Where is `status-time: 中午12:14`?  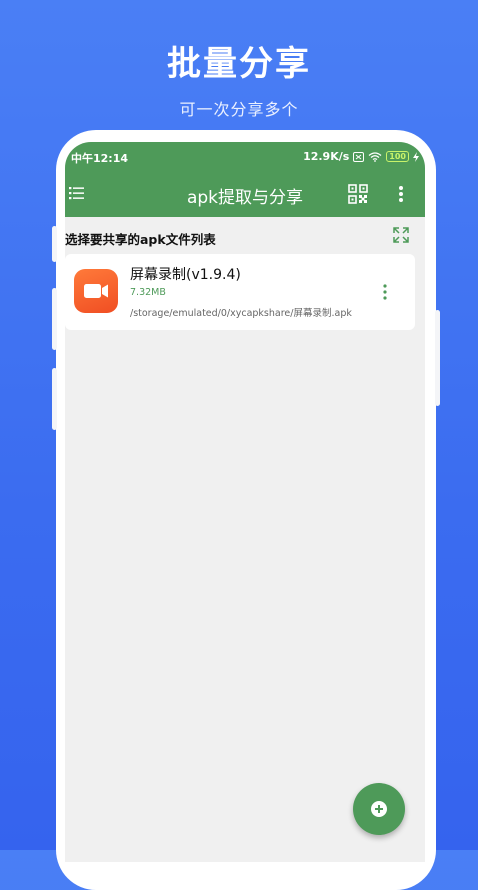 status-time: 中午12:14 is located at coordinates (100, 158).